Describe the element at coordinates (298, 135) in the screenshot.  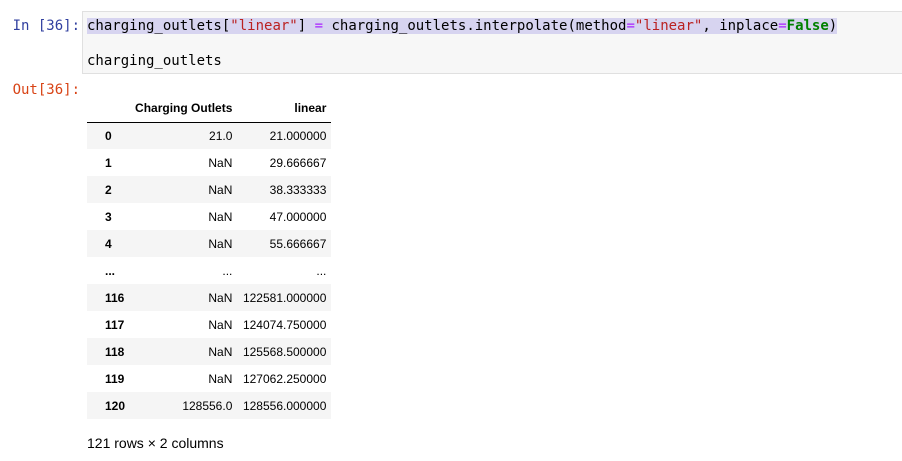
I see `cell-linear: 21.000000` at that location.